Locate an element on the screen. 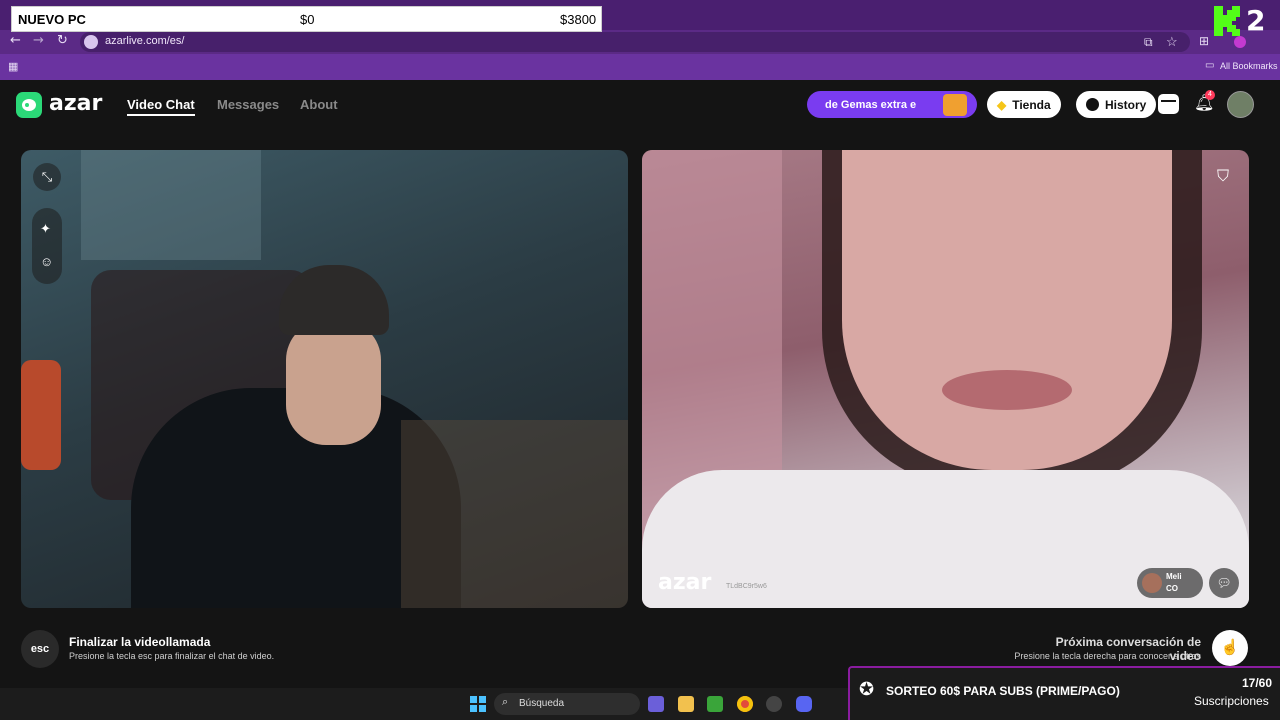 The image size is (1280, 720). magic-wand-icon: ✦ is located at coordinates (45, 229).